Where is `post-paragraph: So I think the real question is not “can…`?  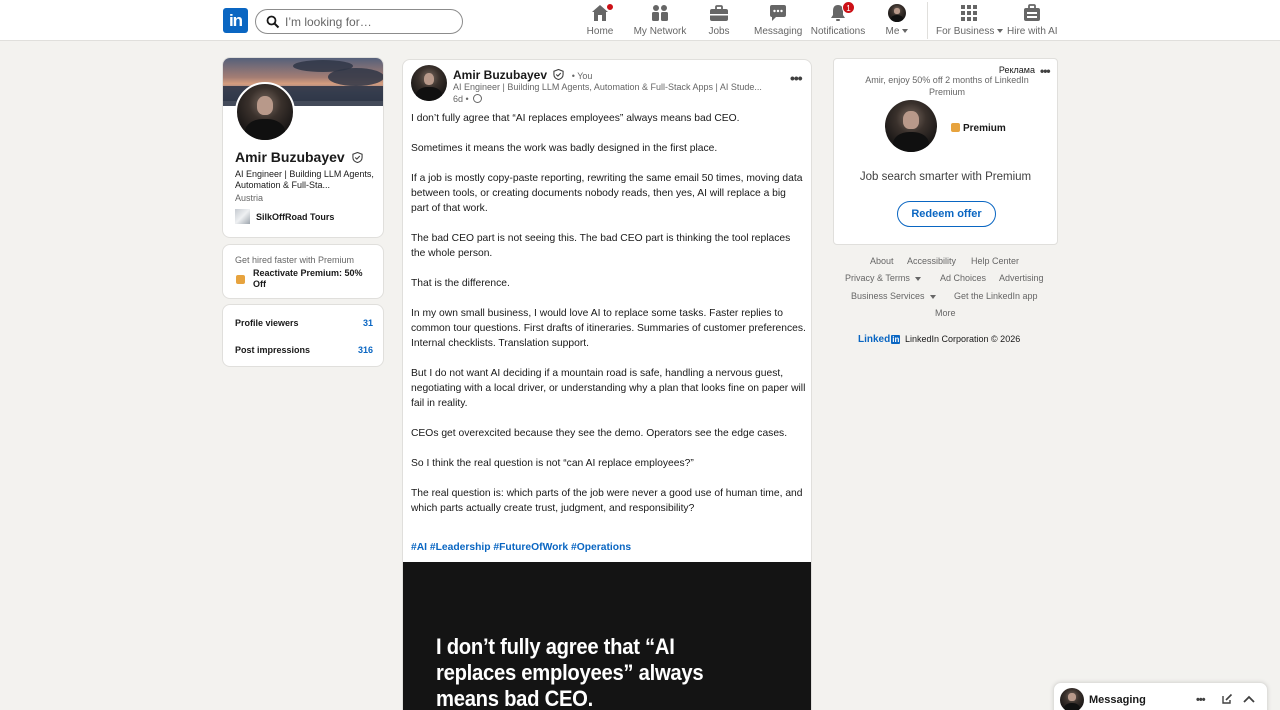
post-paragraph: So I think the real question is not “can… is located at coordinates (552, 463).